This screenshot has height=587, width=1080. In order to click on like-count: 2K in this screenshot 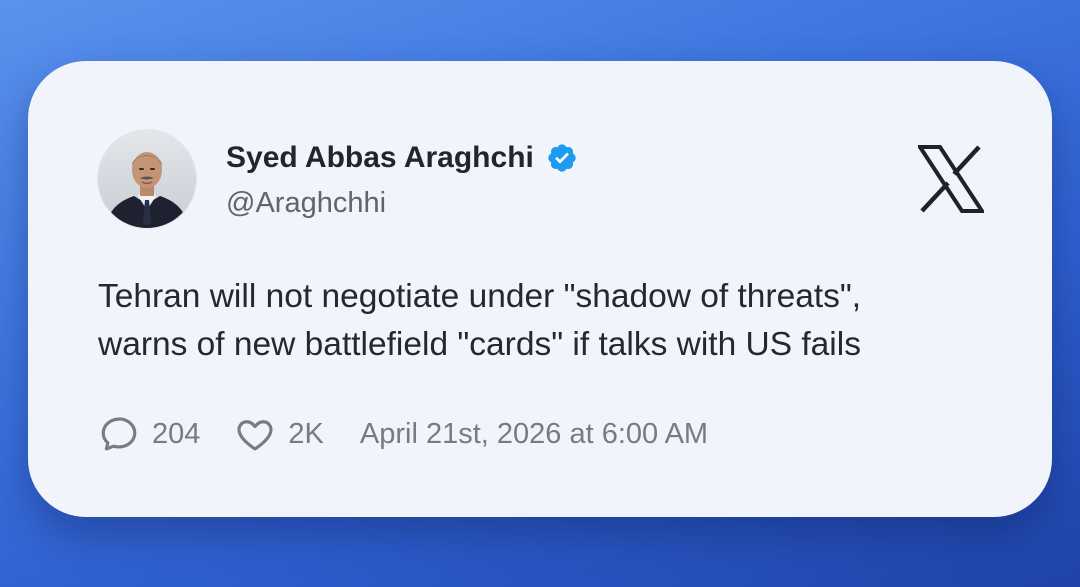, I will do `click(306, 433)`.